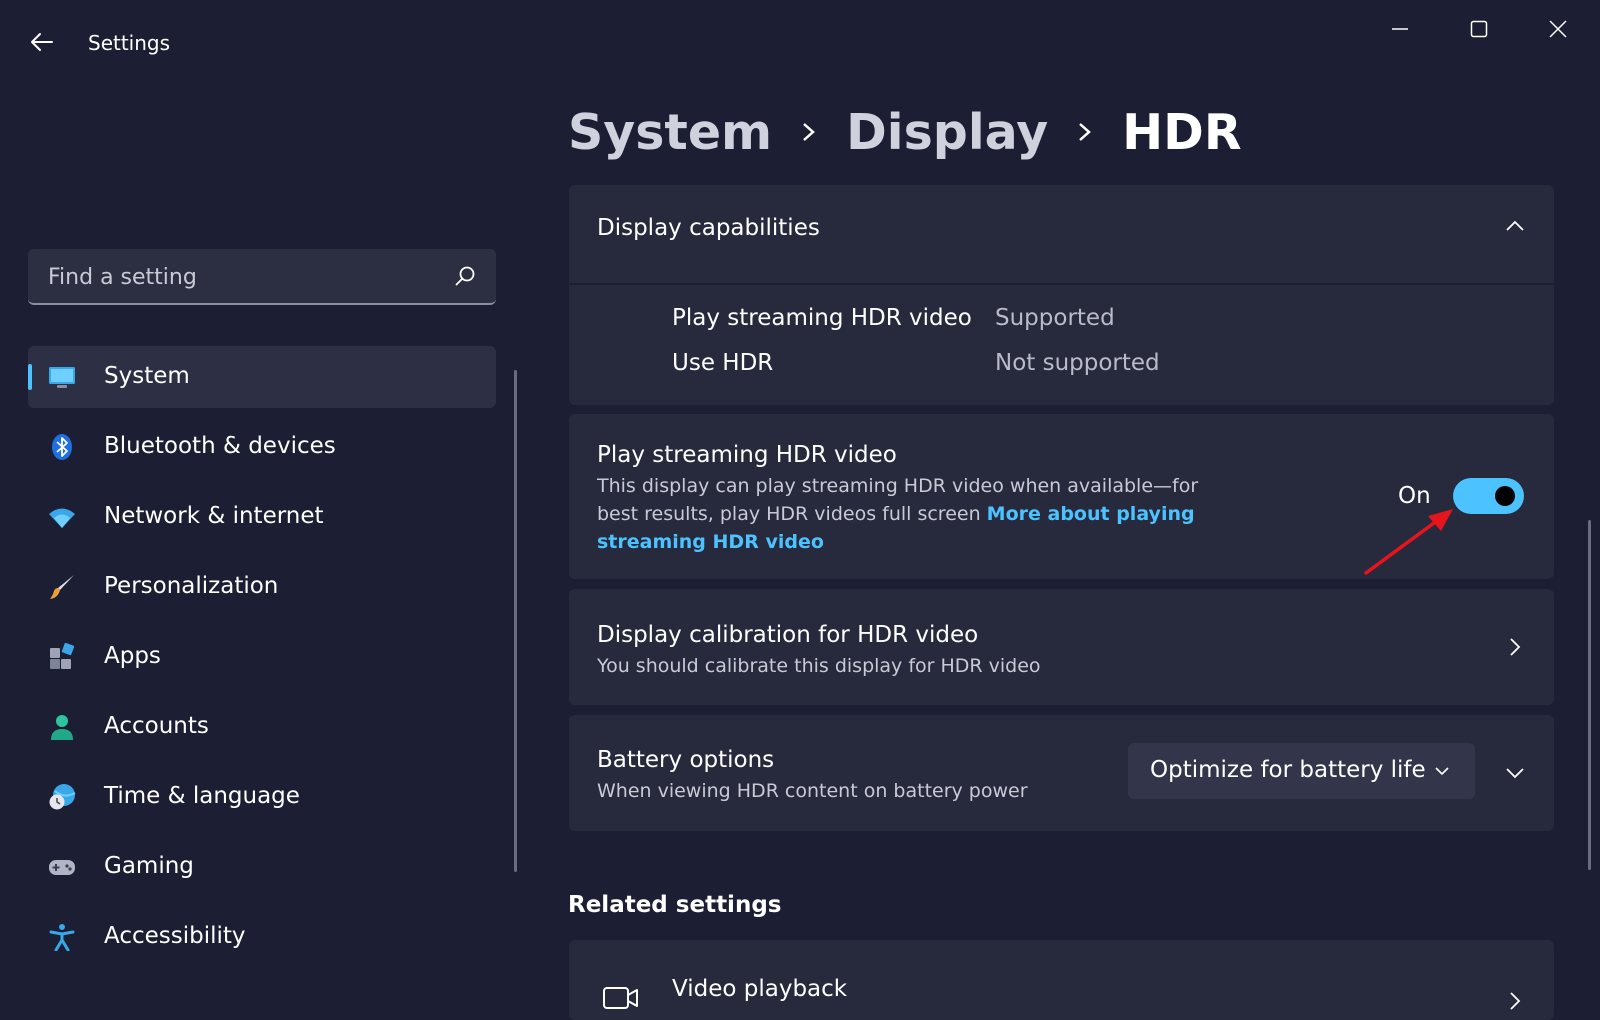  What do you see at coordinates (1408, 542) in the screenshot?
I see `annotation-arrow` at bounding box center [1408, 542].